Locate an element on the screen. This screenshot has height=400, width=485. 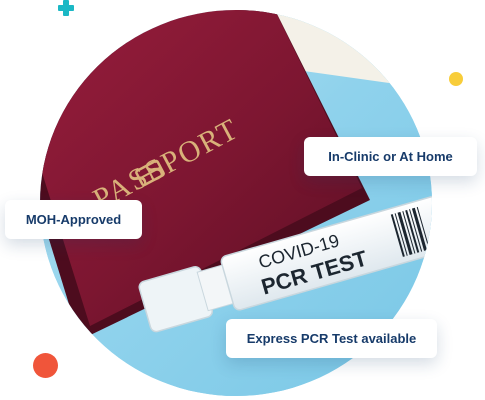
yellow-dot-decoration is located at coordinates (456, 79).